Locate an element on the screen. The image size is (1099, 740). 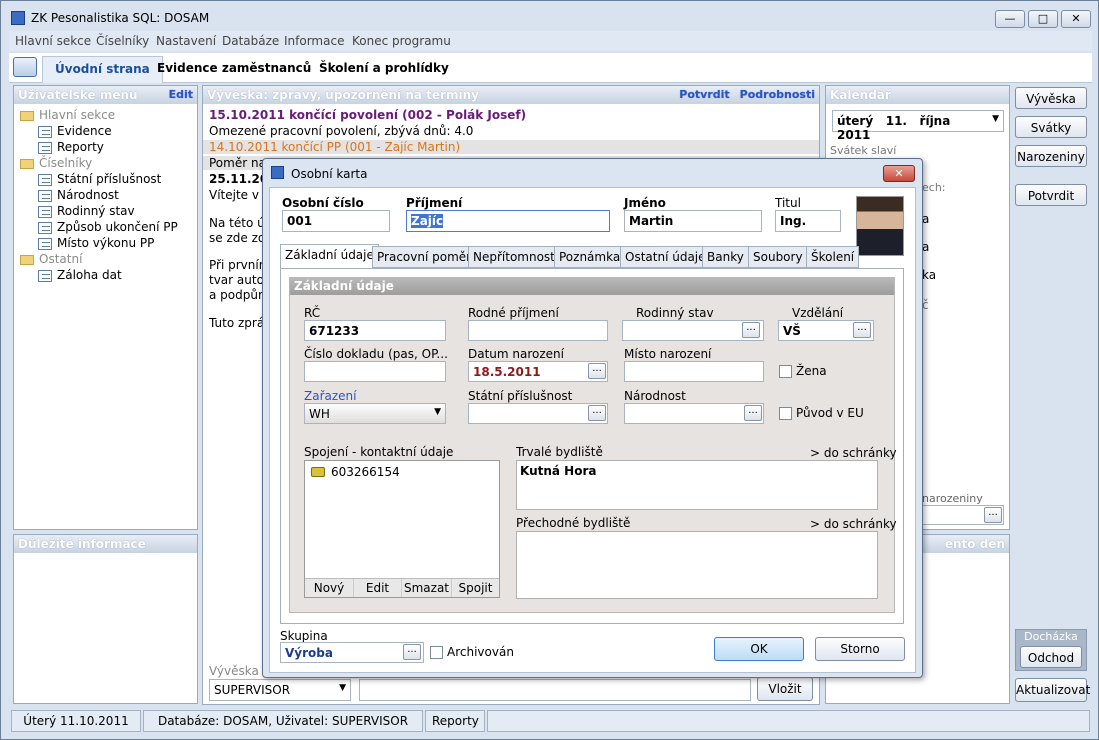
dtab-poznamka: Poznámka is located at coordinates (590, 257).